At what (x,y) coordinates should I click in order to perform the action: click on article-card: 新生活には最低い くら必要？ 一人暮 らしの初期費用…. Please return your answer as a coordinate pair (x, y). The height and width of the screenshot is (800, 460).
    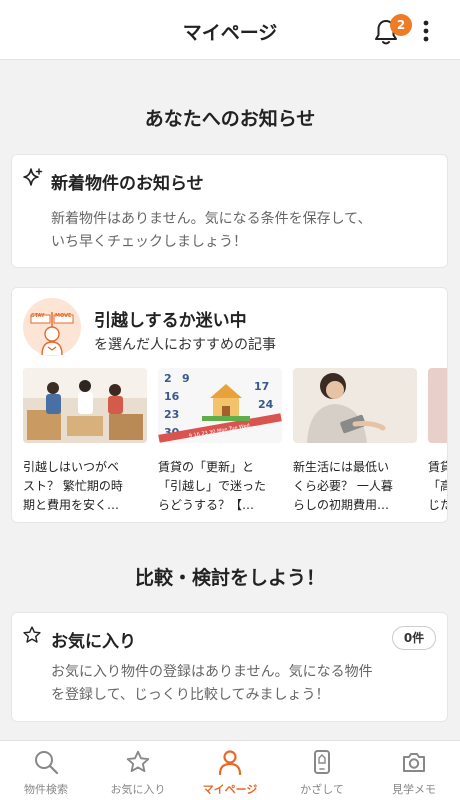
    Looking at the image, I should click on (355, 441).